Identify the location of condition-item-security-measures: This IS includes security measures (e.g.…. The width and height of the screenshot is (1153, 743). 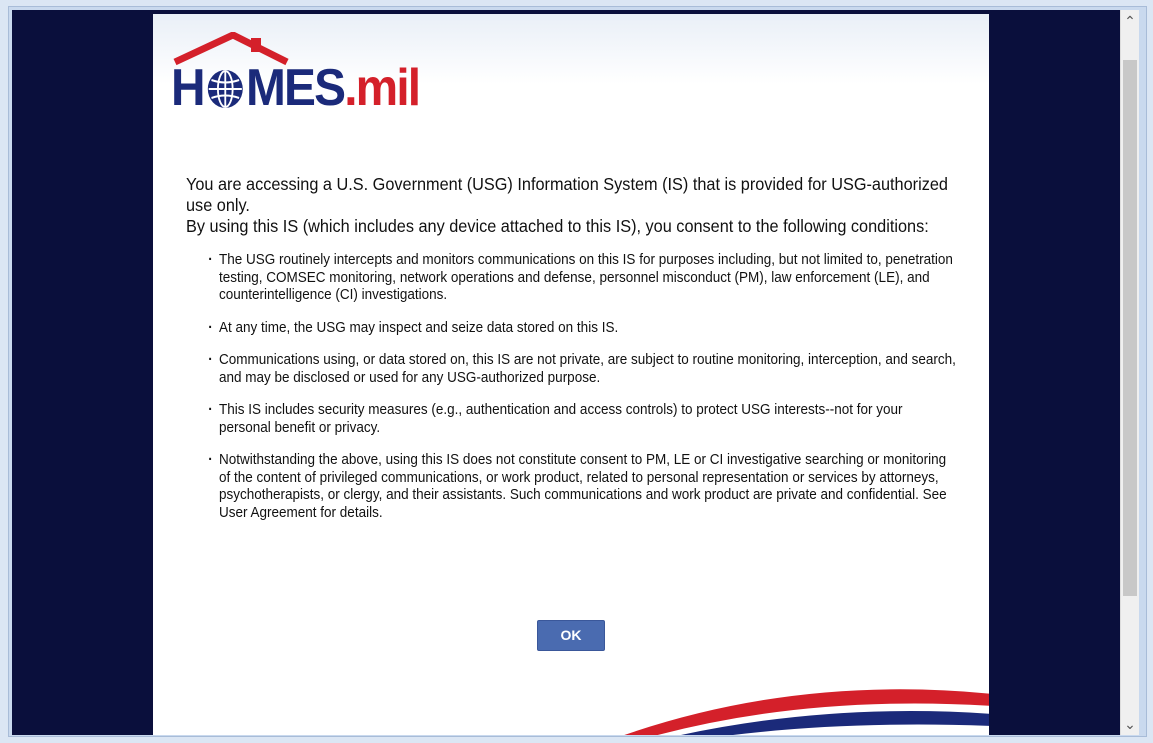
(582, 418).